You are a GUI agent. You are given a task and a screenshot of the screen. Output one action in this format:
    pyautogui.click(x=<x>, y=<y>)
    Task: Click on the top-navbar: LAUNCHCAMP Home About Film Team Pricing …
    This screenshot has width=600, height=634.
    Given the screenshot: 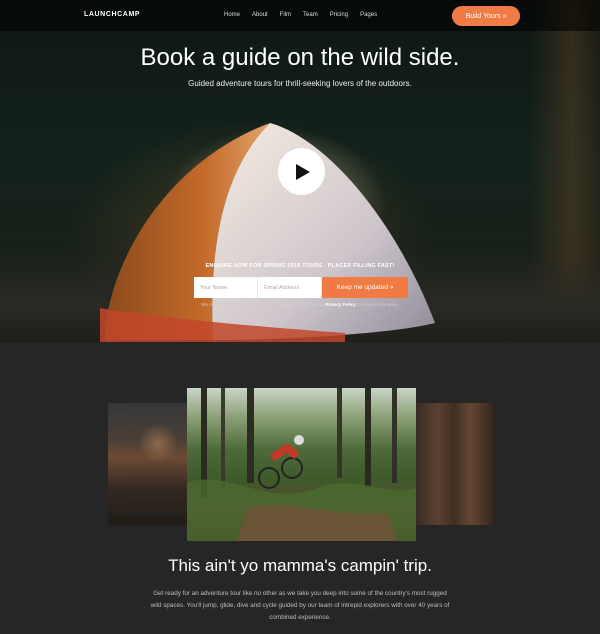 What is the action you would take?
    pyautogui.click(x=300, y=15)
    